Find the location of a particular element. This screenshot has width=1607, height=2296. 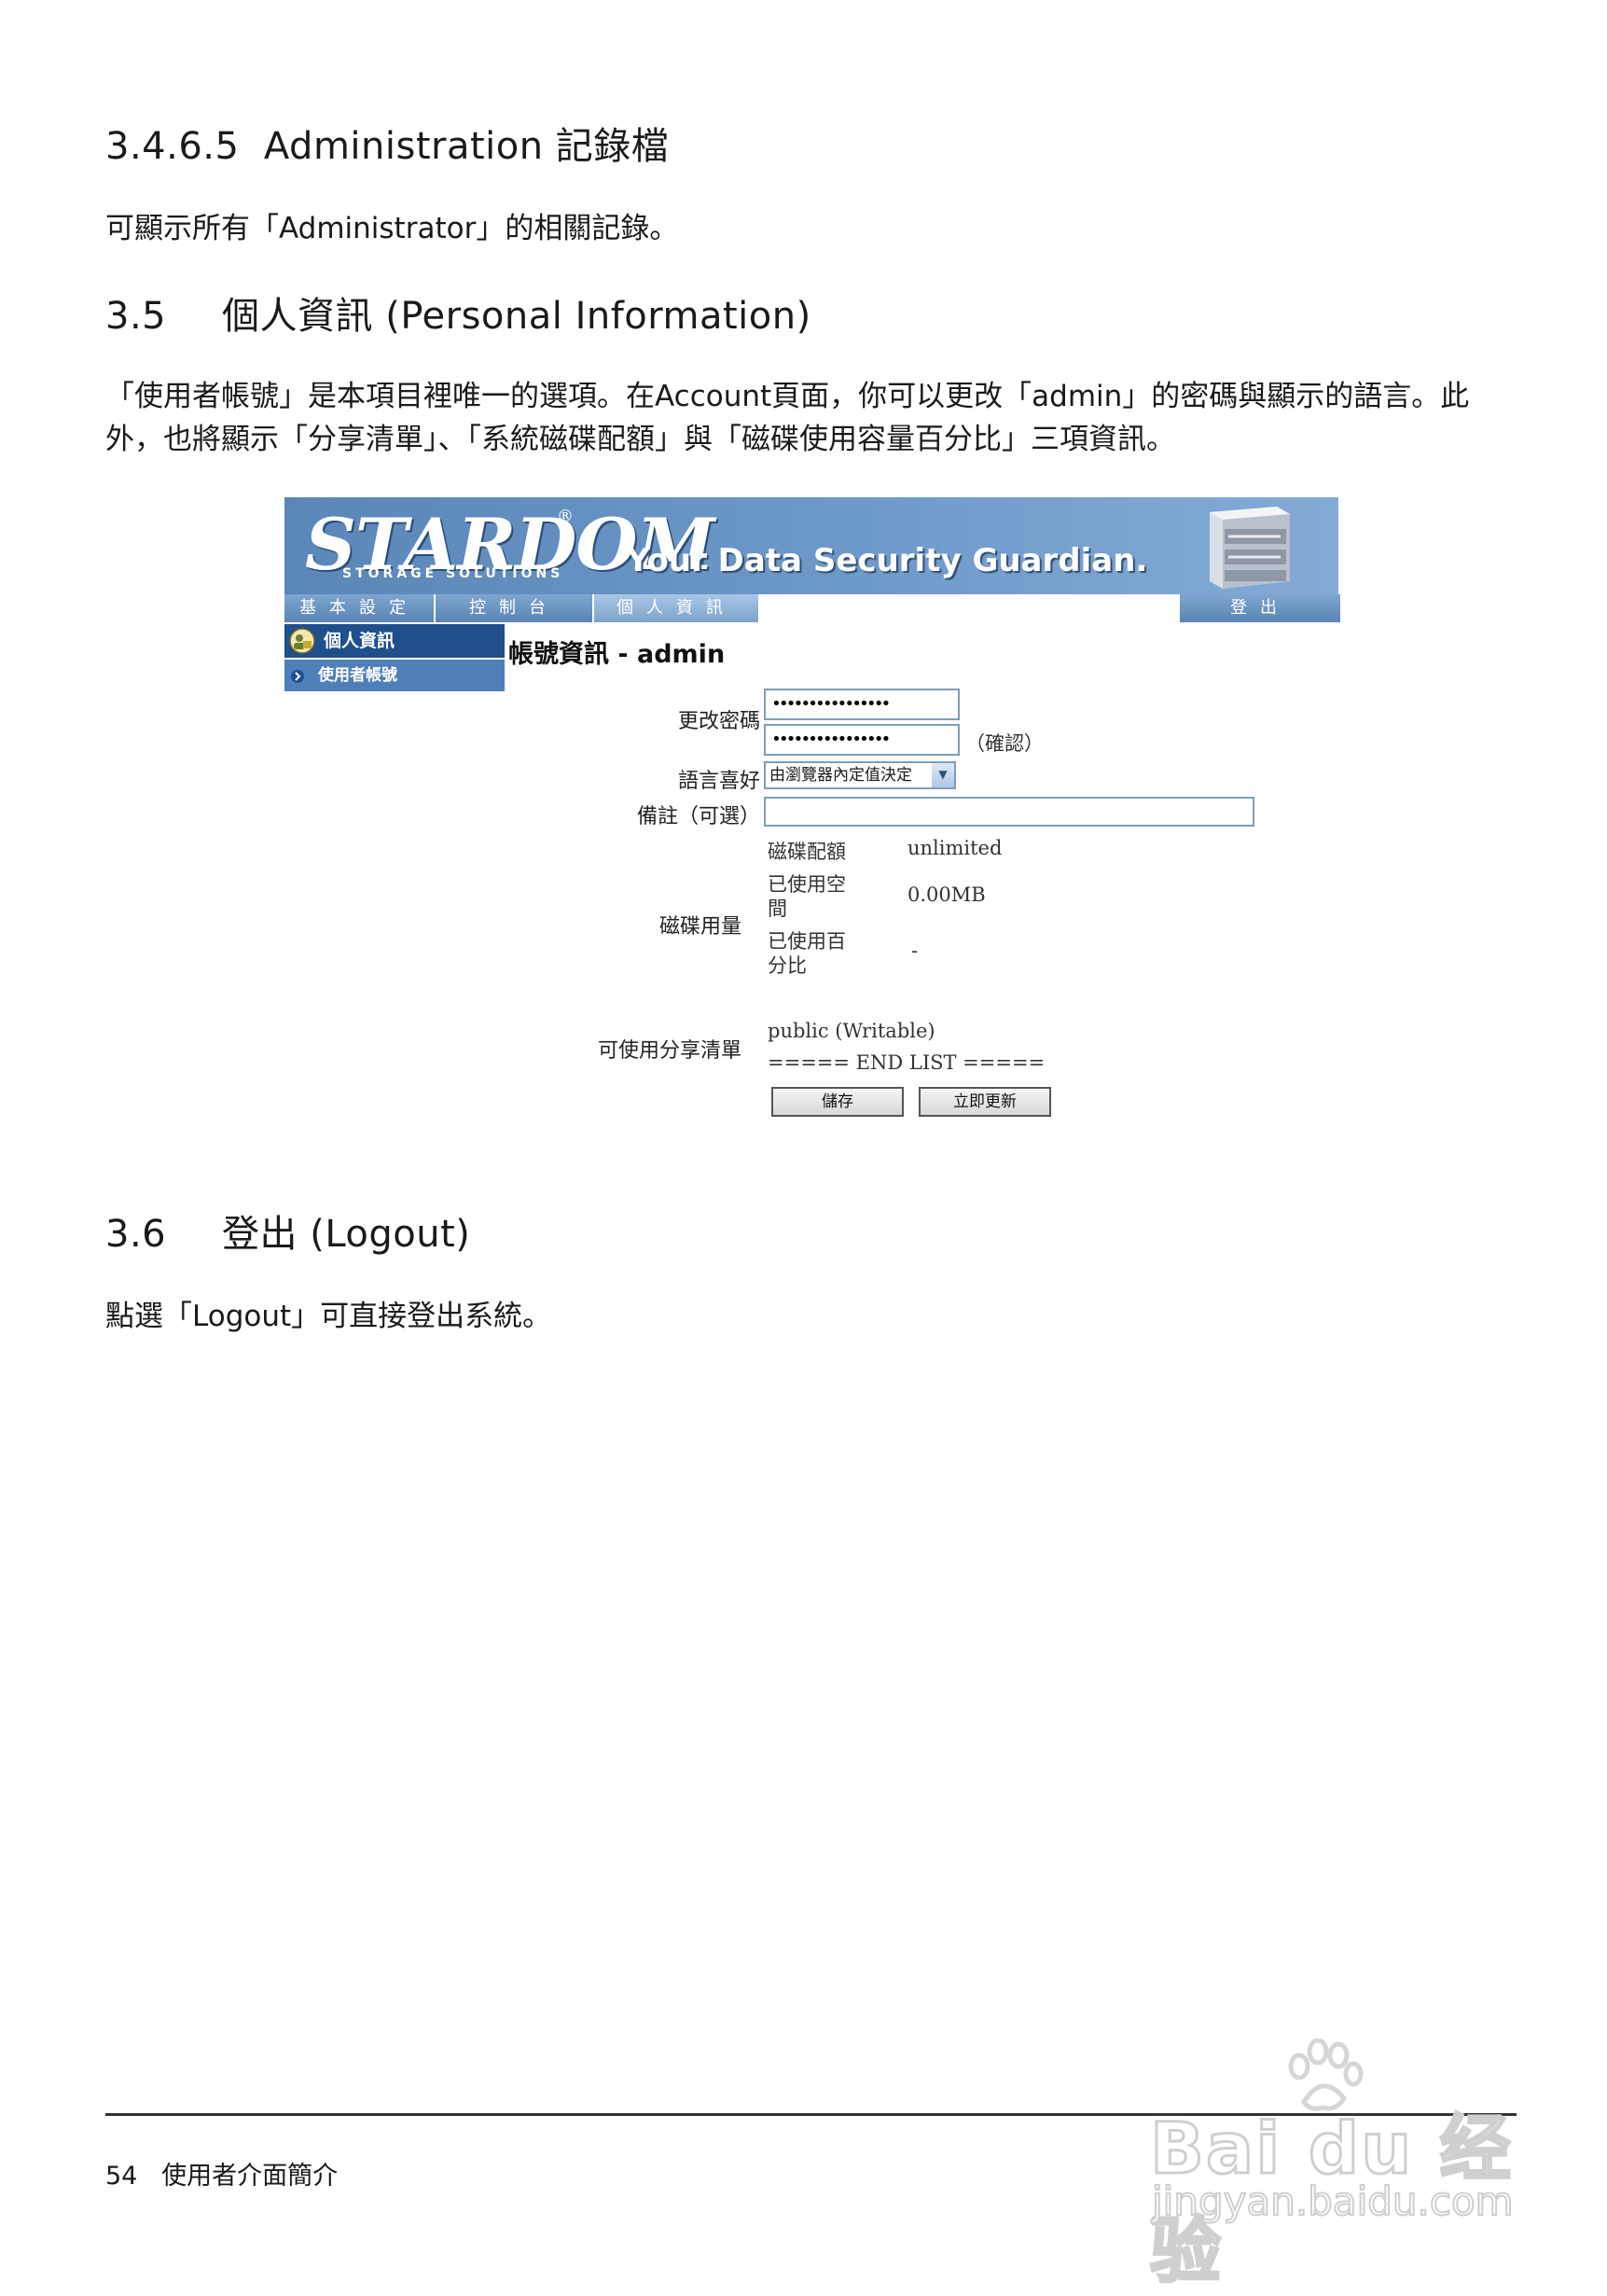

section-heading-logout: 3.6 登出 (Logout) is located at coordinates (287, 1231).